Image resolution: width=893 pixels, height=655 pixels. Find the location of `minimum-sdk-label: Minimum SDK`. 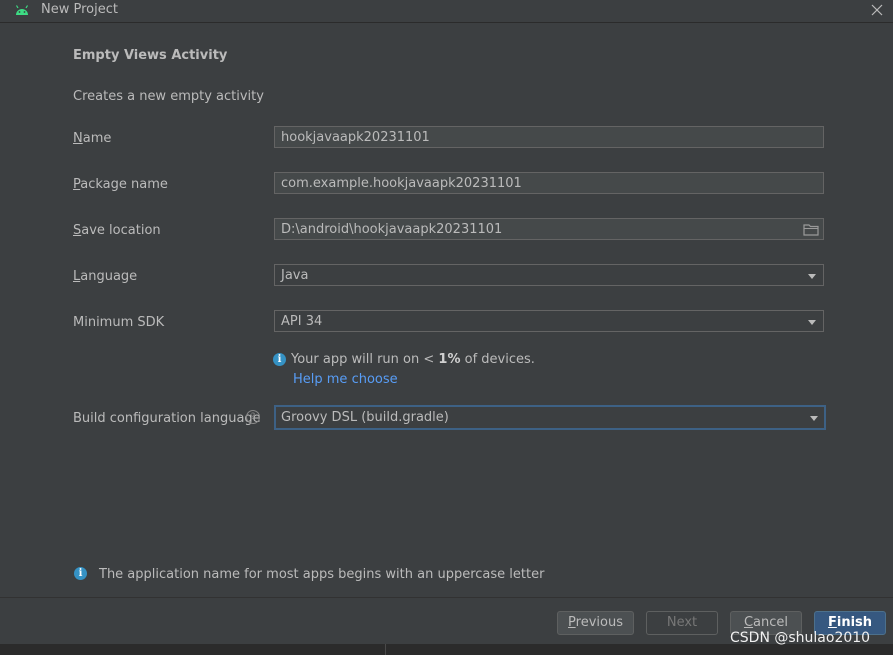

minimum-sdk-label: Minimum SDK is located at coordinates (119, 322).